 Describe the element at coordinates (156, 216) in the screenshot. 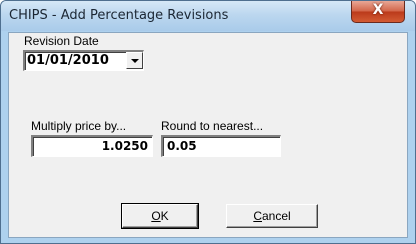

I see `ok-mnemonic: O` at that location.